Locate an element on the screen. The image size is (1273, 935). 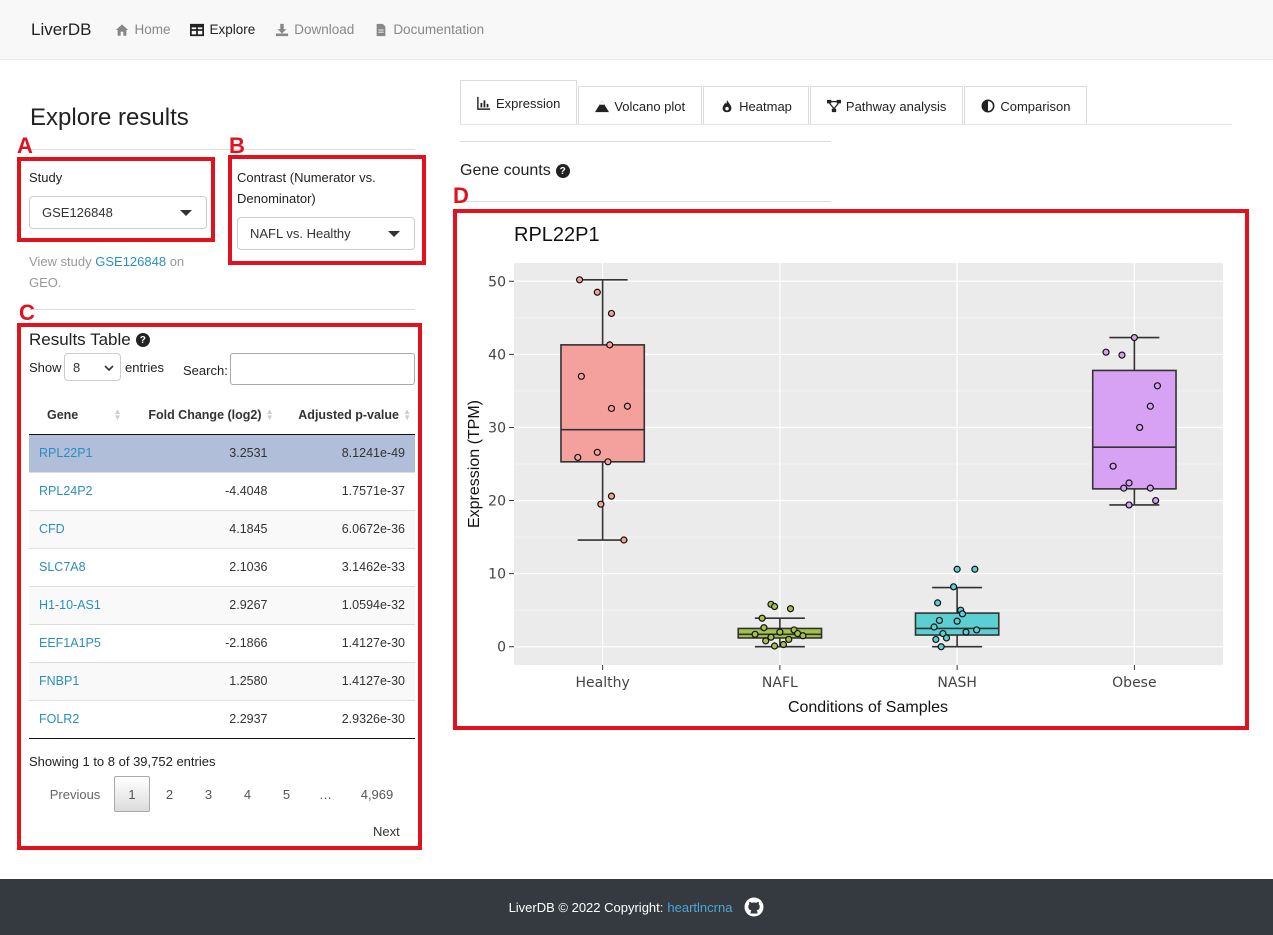
column-header-gene: Gene ▲ ▼ is located at coordinates (77, 415).